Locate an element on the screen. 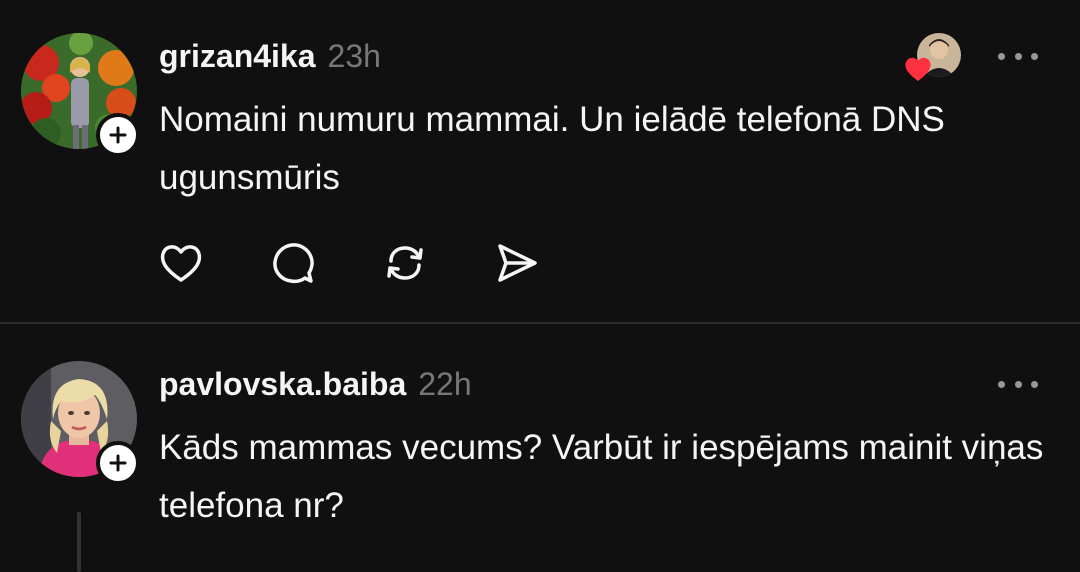  repost-icon is located at coordinates (405, 263).